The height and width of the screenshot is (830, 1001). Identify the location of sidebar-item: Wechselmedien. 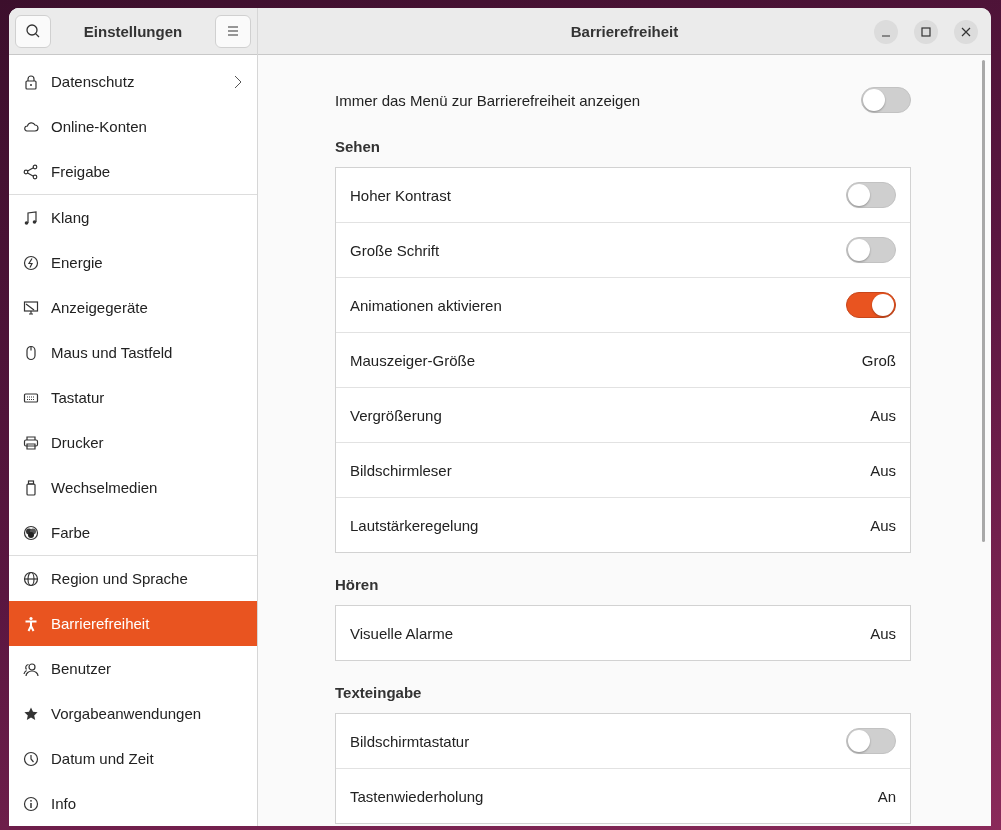
(133, 487).